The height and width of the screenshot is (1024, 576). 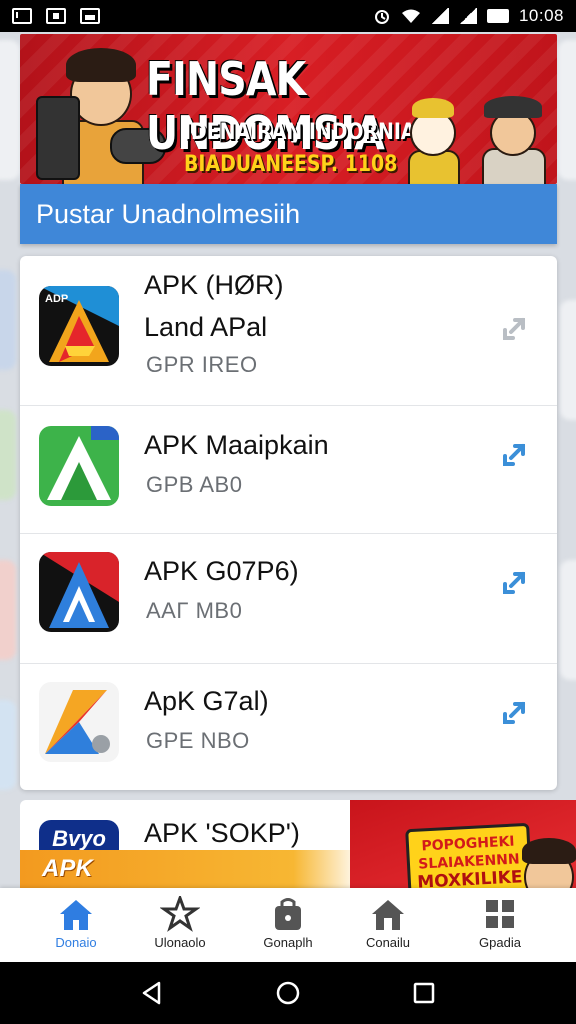 I want to click on nav-item-star: Ulonaolo, so click(x=180, y=923).